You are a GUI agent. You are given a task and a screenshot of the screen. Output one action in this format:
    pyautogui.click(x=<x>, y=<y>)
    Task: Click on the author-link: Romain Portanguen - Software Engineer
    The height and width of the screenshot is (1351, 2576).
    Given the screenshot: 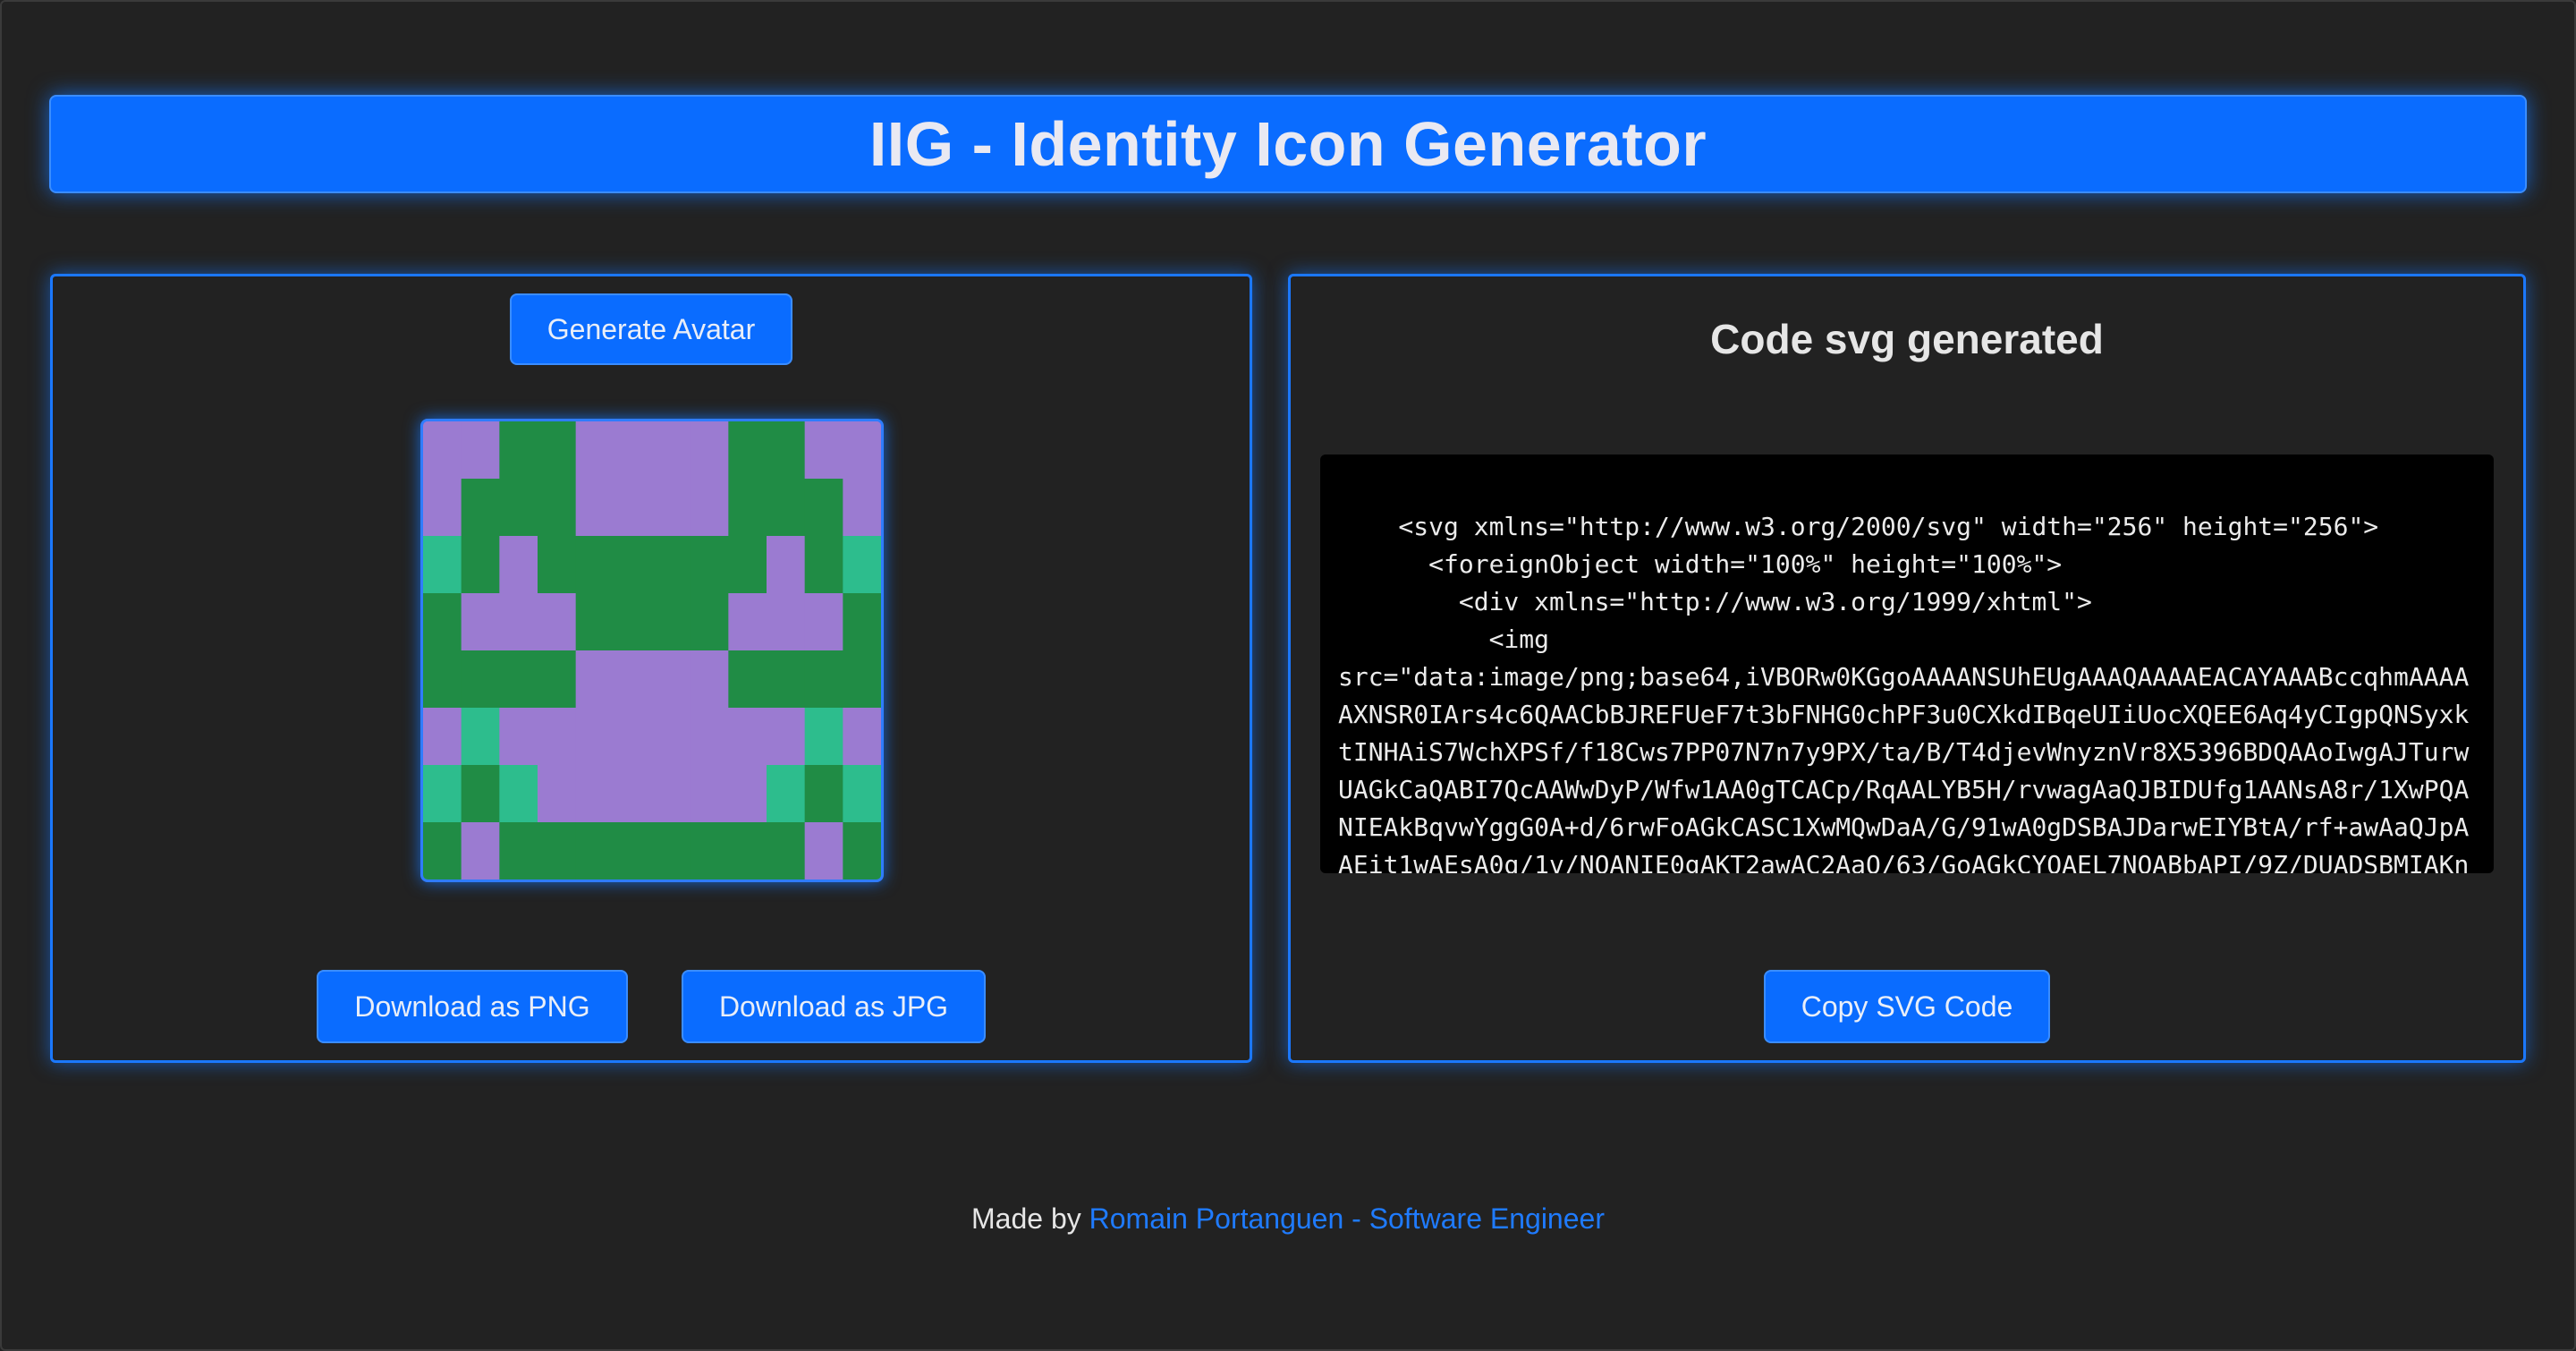 What is the action you would take?
    pyautogui.click(x=1347, y=1218)
    